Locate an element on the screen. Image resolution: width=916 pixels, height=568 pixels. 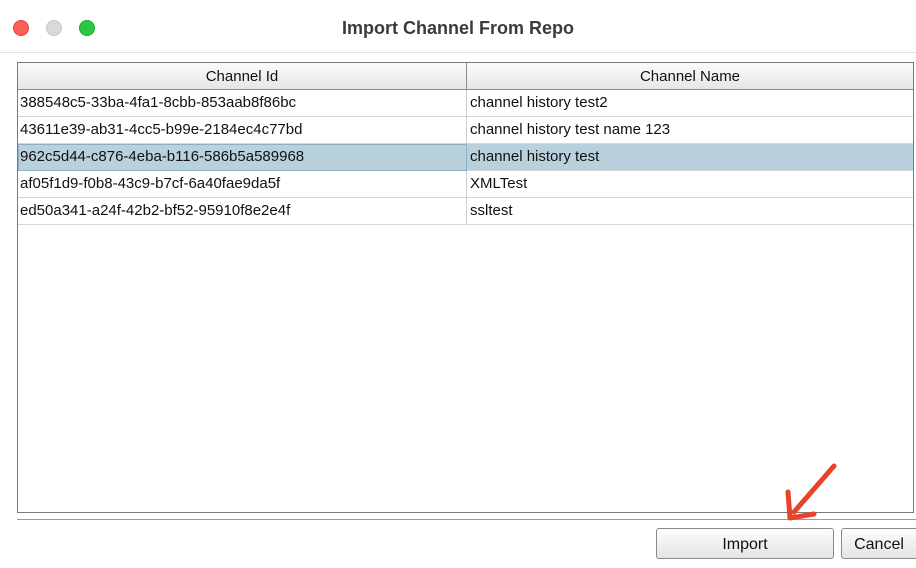
channel-id-cell: 43611e39-ab31-4cc5-b99e-2184ec4c77bd is located at coordinates (242, 130).